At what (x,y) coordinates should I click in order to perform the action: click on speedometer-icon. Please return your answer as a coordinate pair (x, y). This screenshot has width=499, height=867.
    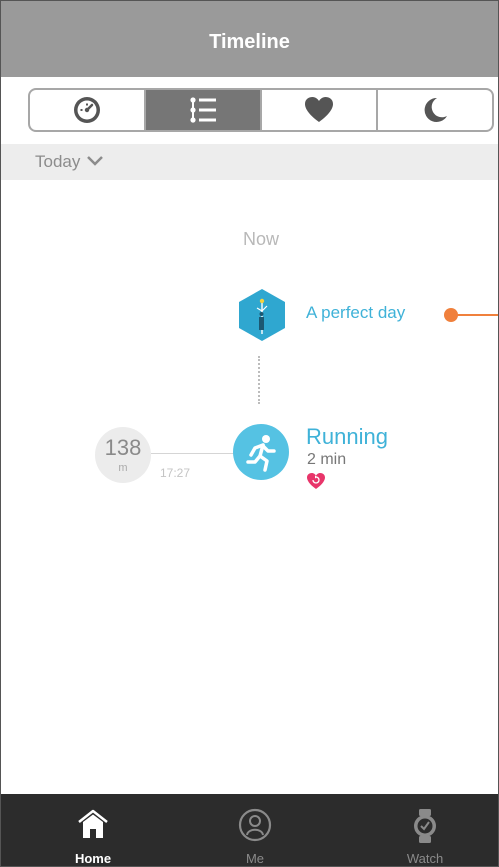
    Looking at the image, I should click on (87, 110).